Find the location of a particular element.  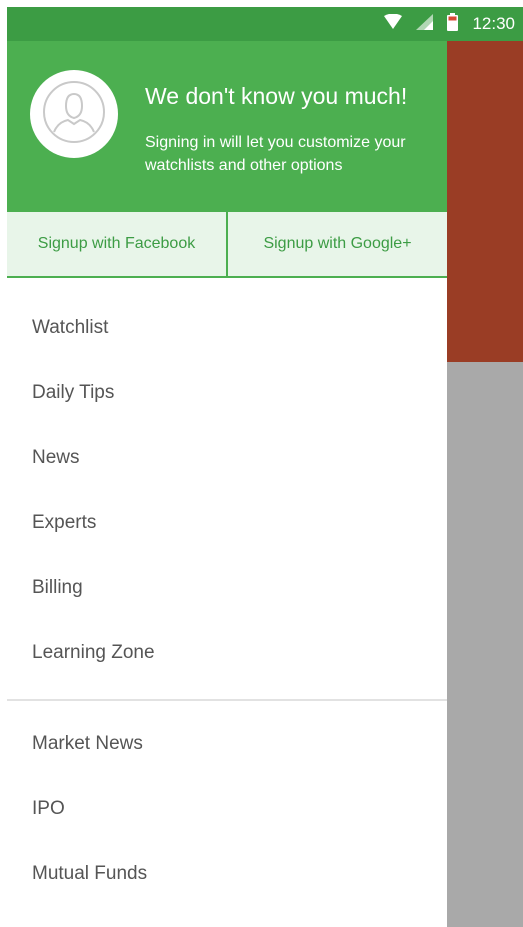

signup-google-button: Signup with Google+ is located at coordinates (336, 244).